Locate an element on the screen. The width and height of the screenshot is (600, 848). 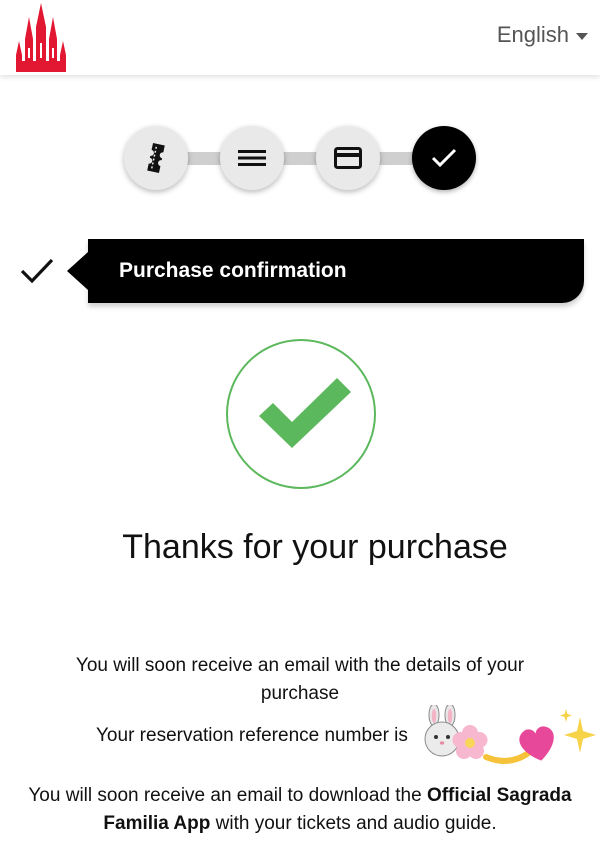
section-title: Purchase confirmation is located at coordinates (233, 270).